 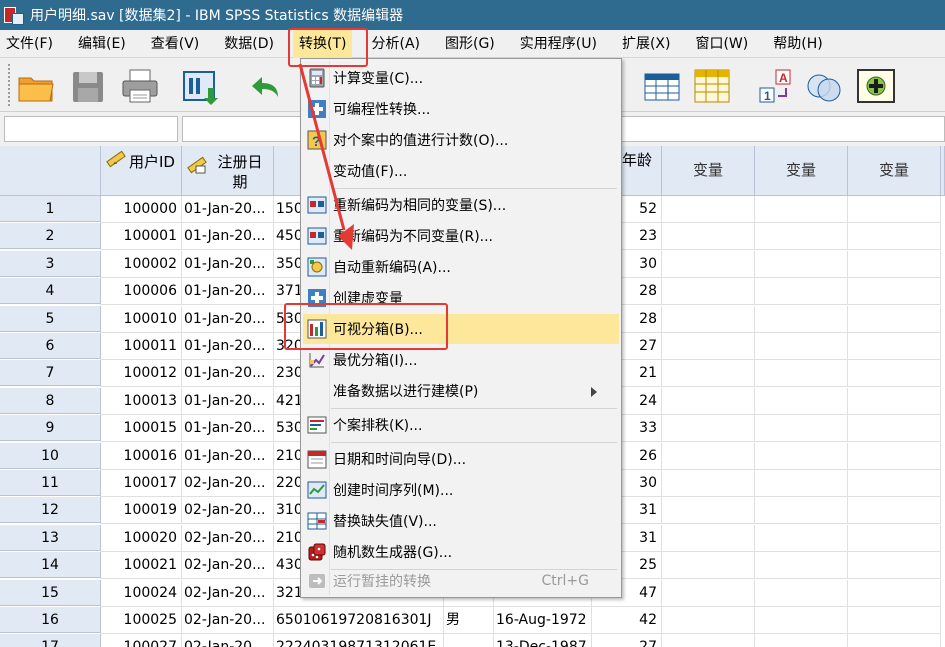 I want to click on cell-user-id: 100001, so click(x=141, y=237).